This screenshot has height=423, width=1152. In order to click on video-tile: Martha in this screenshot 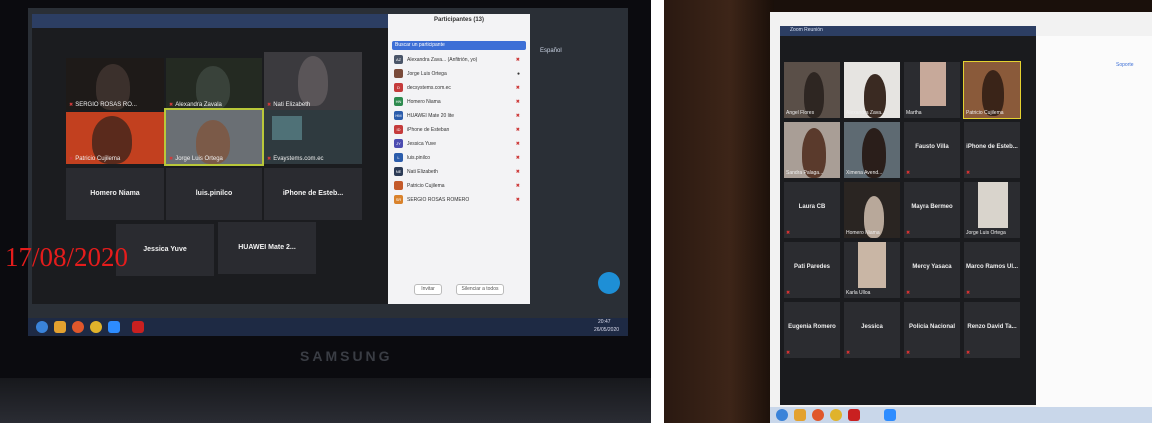, I will do `click(932, 90)`.